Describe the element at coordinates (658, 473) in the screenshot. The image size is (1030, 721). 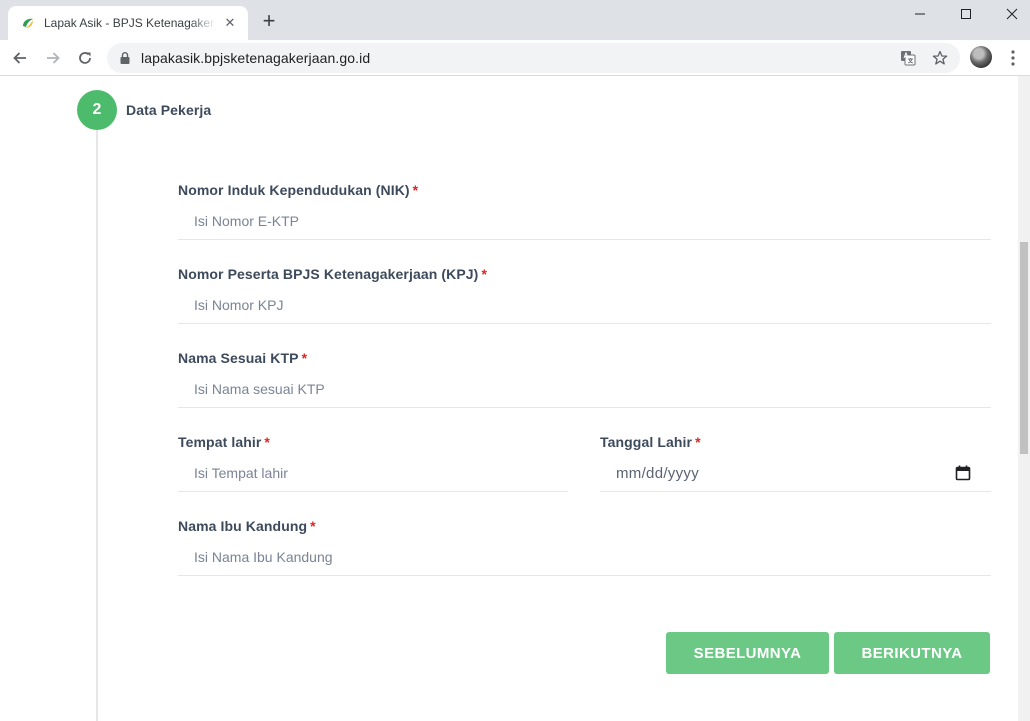
I see `date-placeholder: mm/dd/yyyy` at that location.